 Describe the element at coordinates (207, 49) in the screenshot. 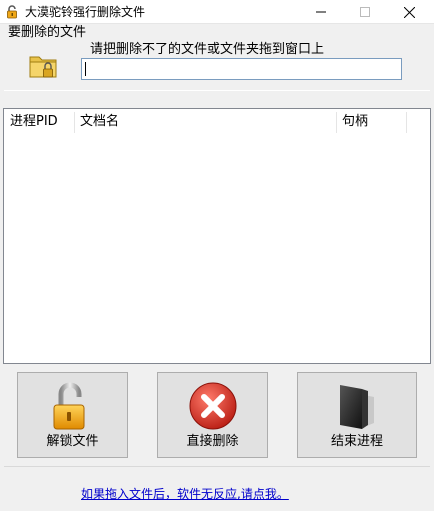

I see `drop-hint-text: 请把删除不了的文件或文件夹拖到窗口上` at that location.